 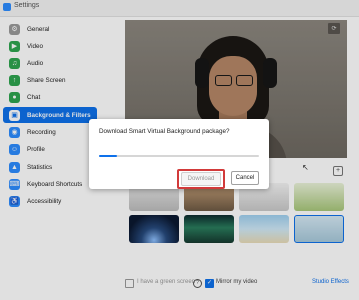 I want to click on download-progress-fill, so click(x=108, y=156).